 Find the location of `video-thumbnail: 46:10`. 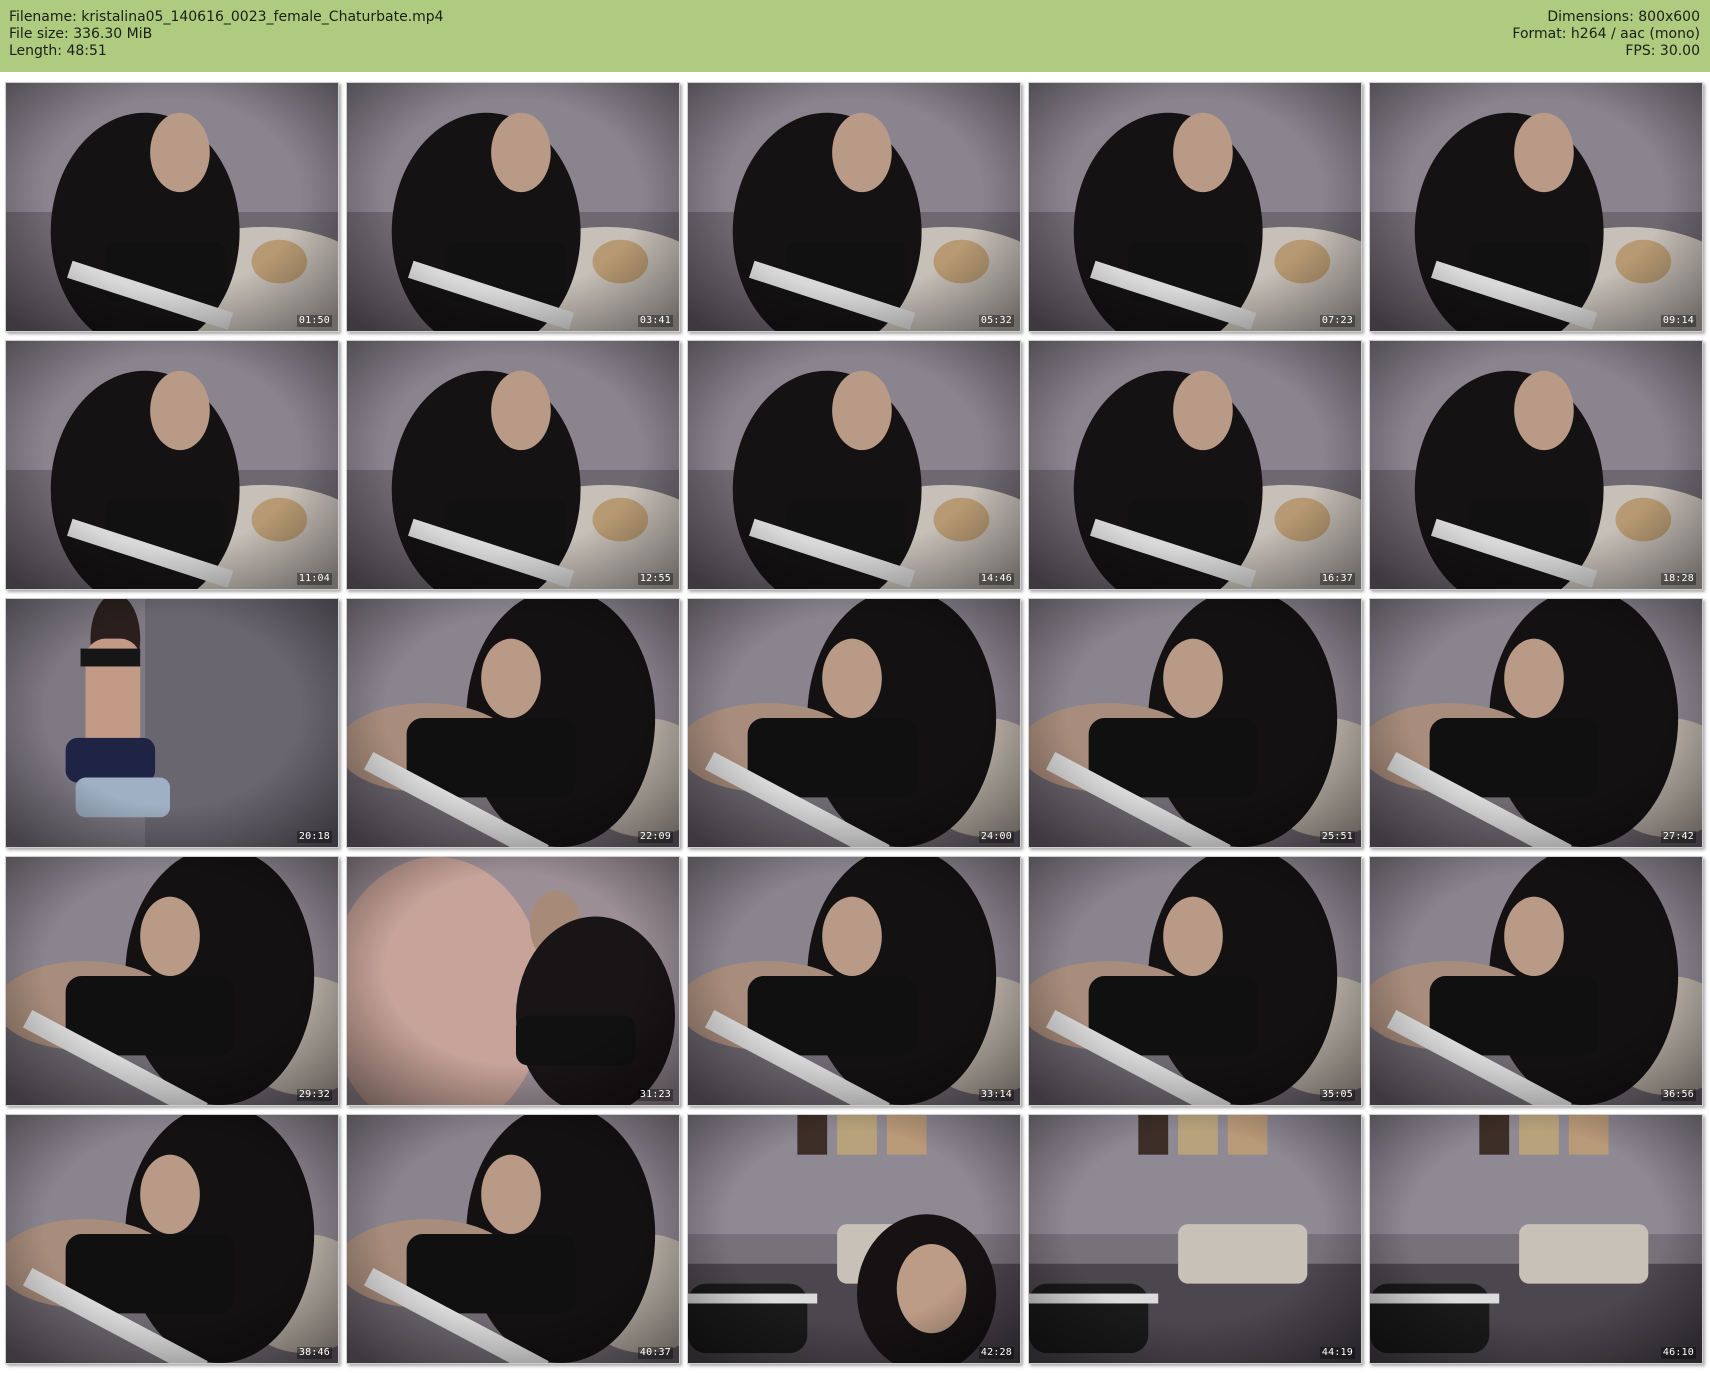

video-thumbnail: 46:10 is located at coordinates (1536, 1239).